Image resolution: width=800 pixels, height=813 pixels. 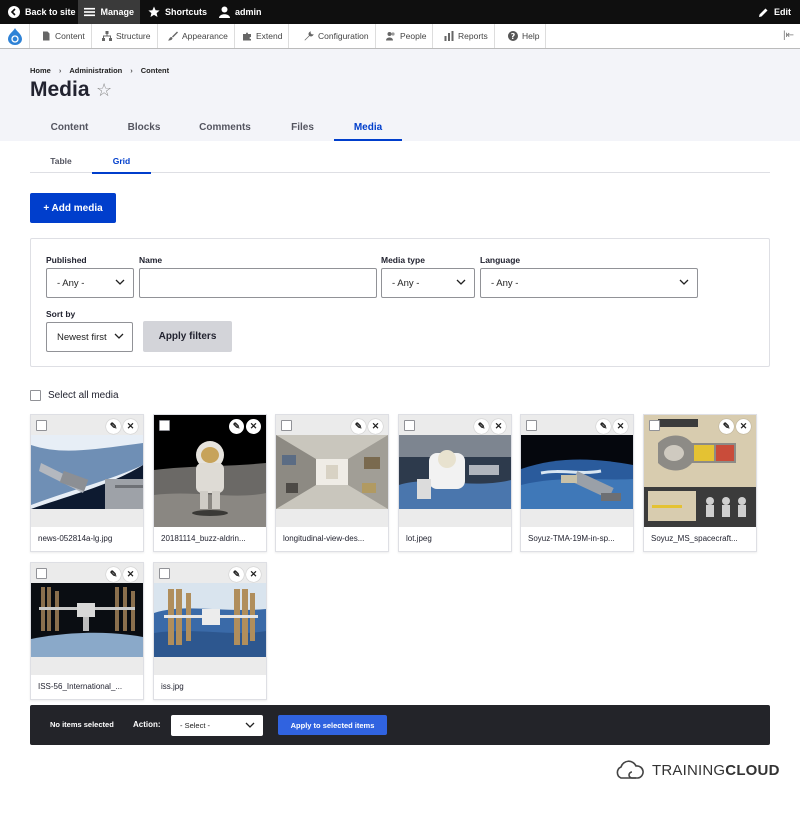 What do you see at coordinates (121, 161) in the screenshot?
I see `tab-grid: Grid` at bounding box center [121, 161].